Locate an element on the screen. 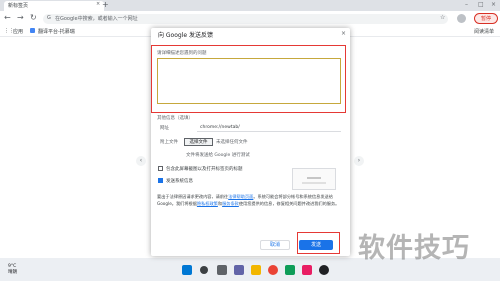 The width and height of the screenshot is (500, 281). search-icon is located at coordinates (204, 270).